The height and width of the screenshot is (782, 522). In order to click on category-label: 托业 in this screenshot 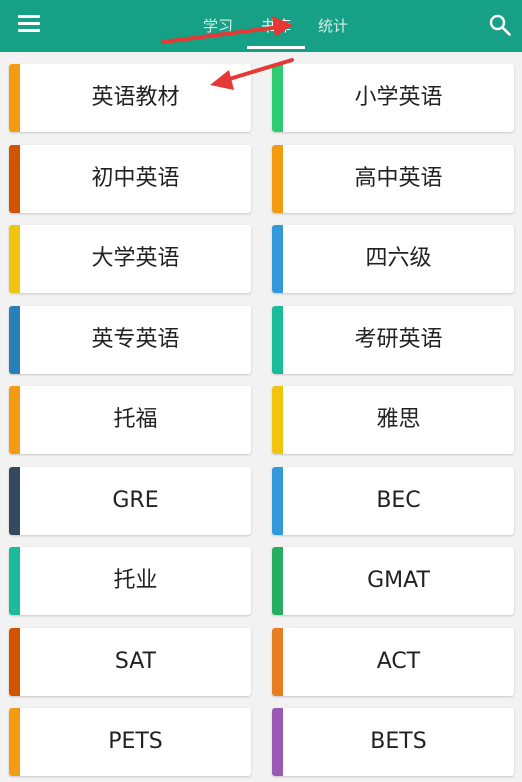, I will do `click(135, 580)`.